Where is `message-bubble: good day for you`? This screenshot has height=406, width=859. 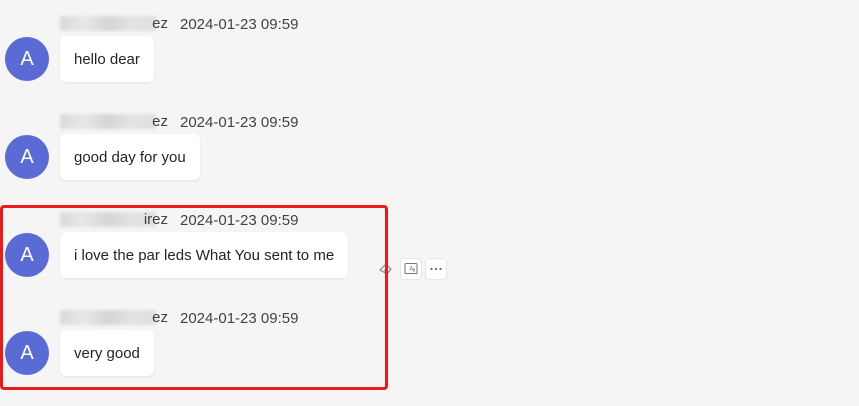
message-bubble: good day for you is located at coordinates (130, 157).